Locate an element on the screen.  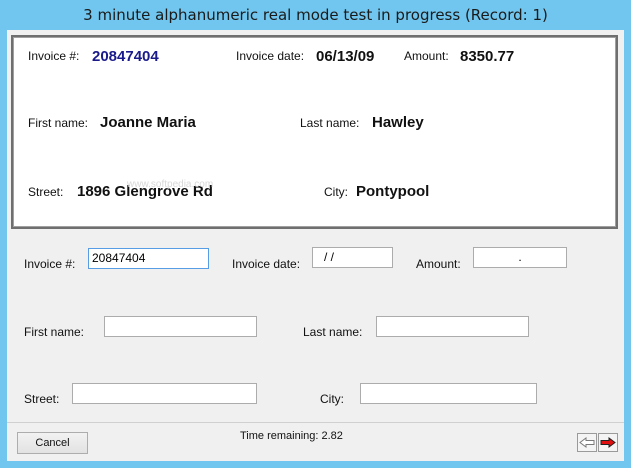
entry-last-name-input is located at coordinates (452, 326).